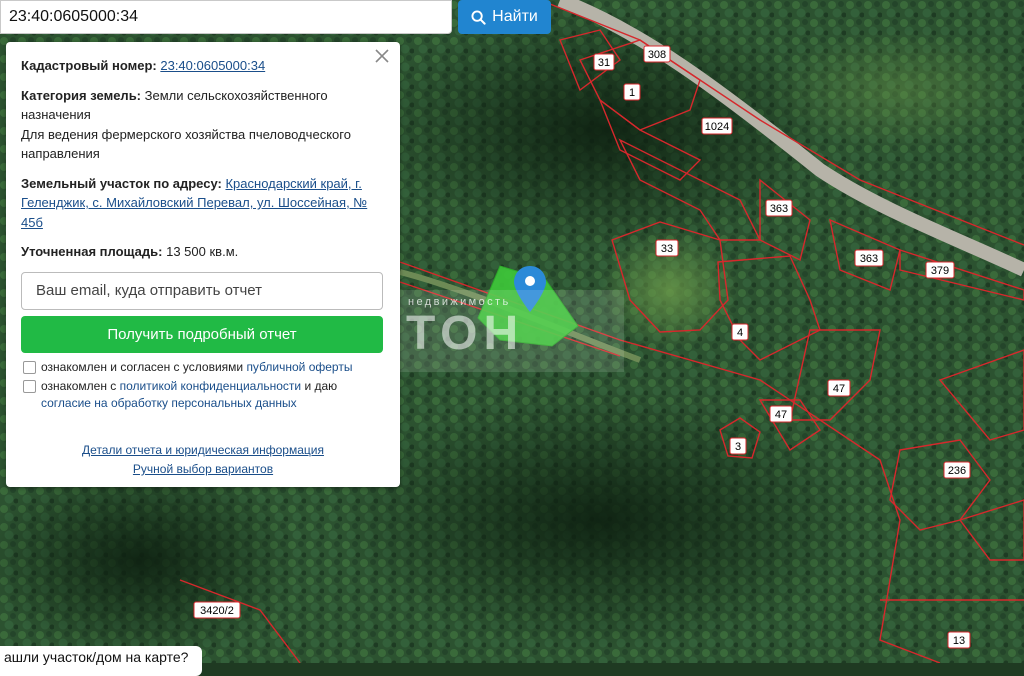 This screenshot has width=1024, height=676. Describe the element at coordinates (203, 450) in the screenshot. I see `report-details-link: Детали отчета и юридическая информация` at that location.